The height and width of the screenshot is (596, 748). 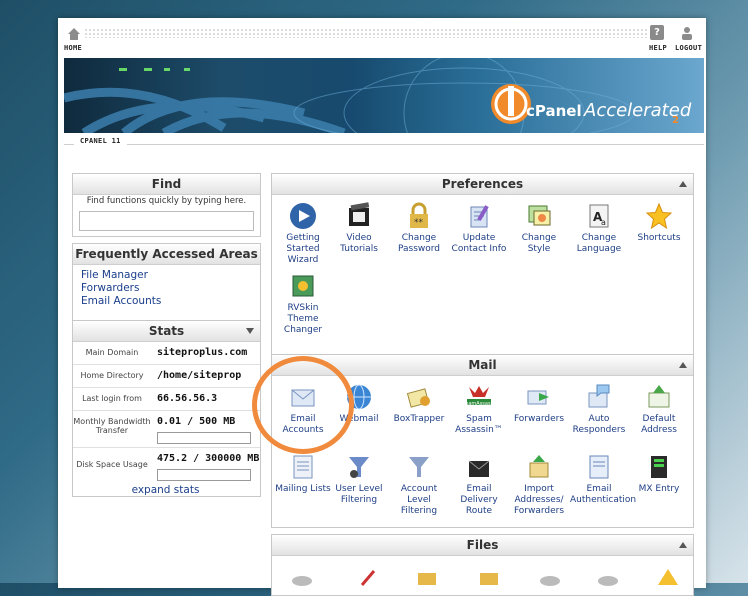 I want to click on mail-email-delivery-route: Email Delivery Route, so click(x=479, y=485).